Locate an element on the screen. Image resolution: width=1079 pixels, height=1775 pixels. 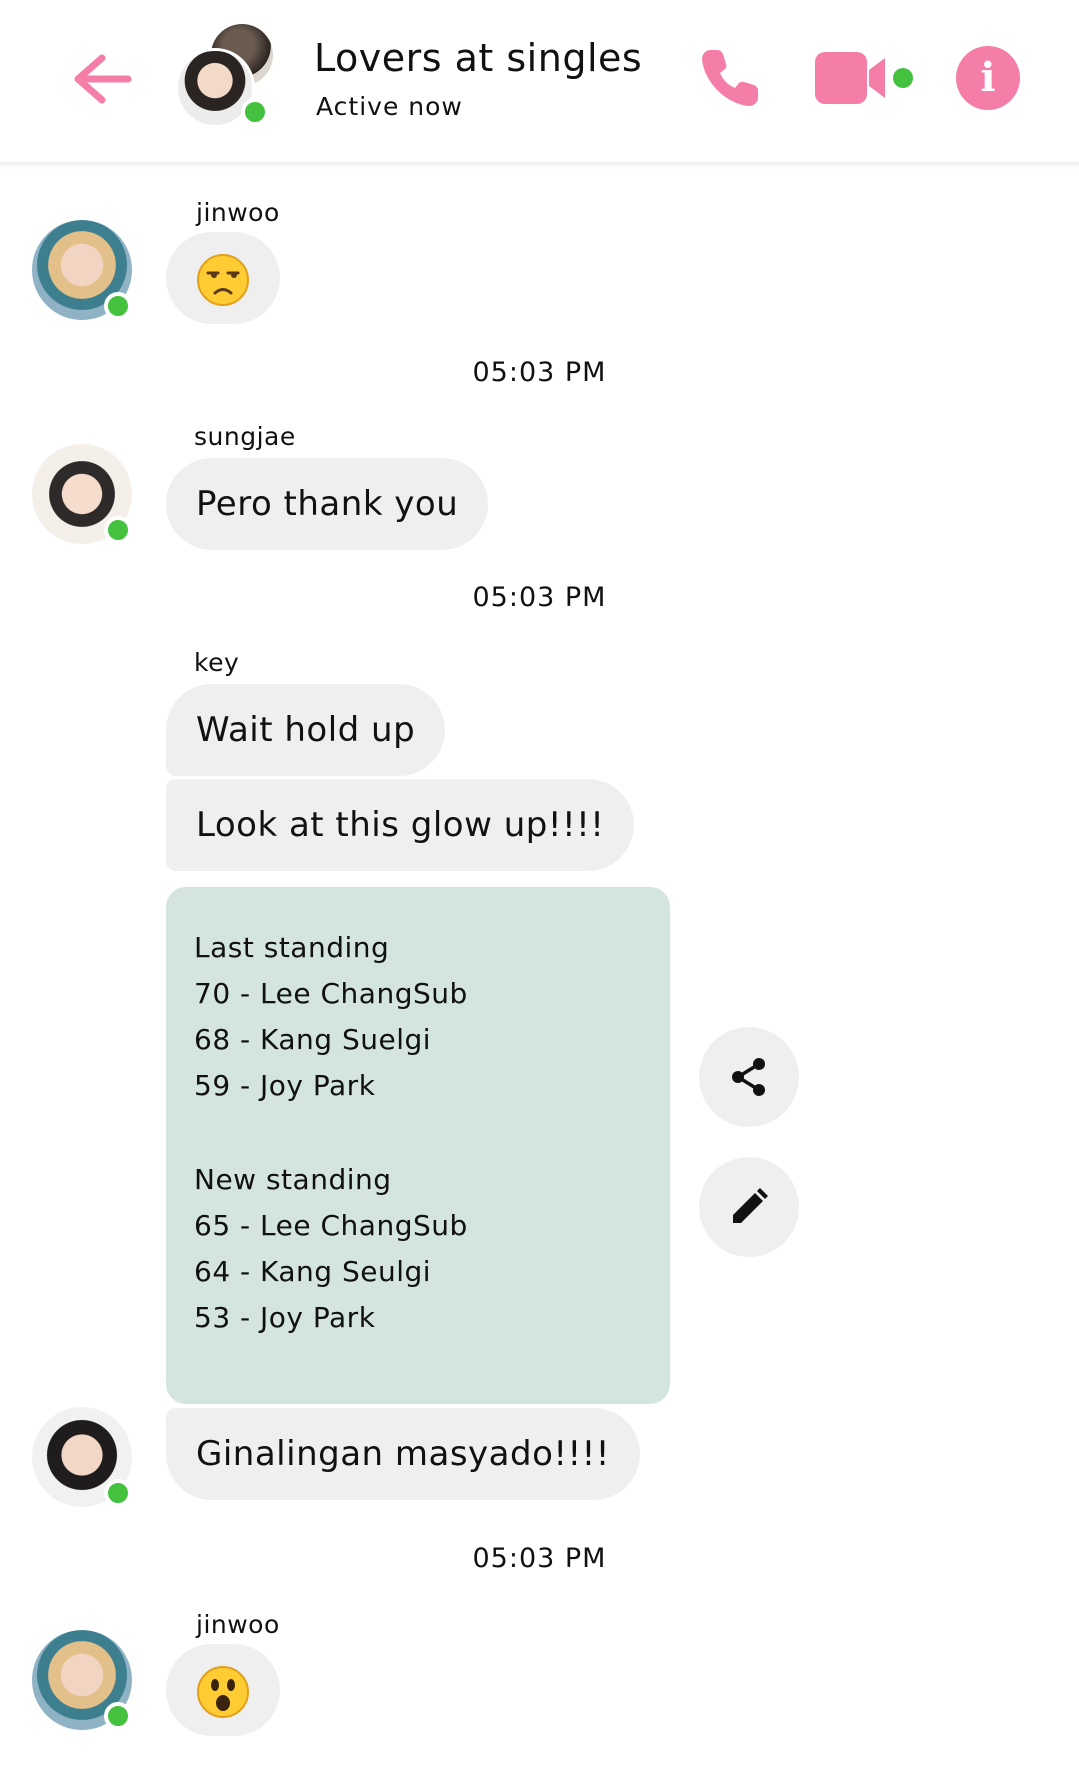
back-button is located at coordinates (101, 79).